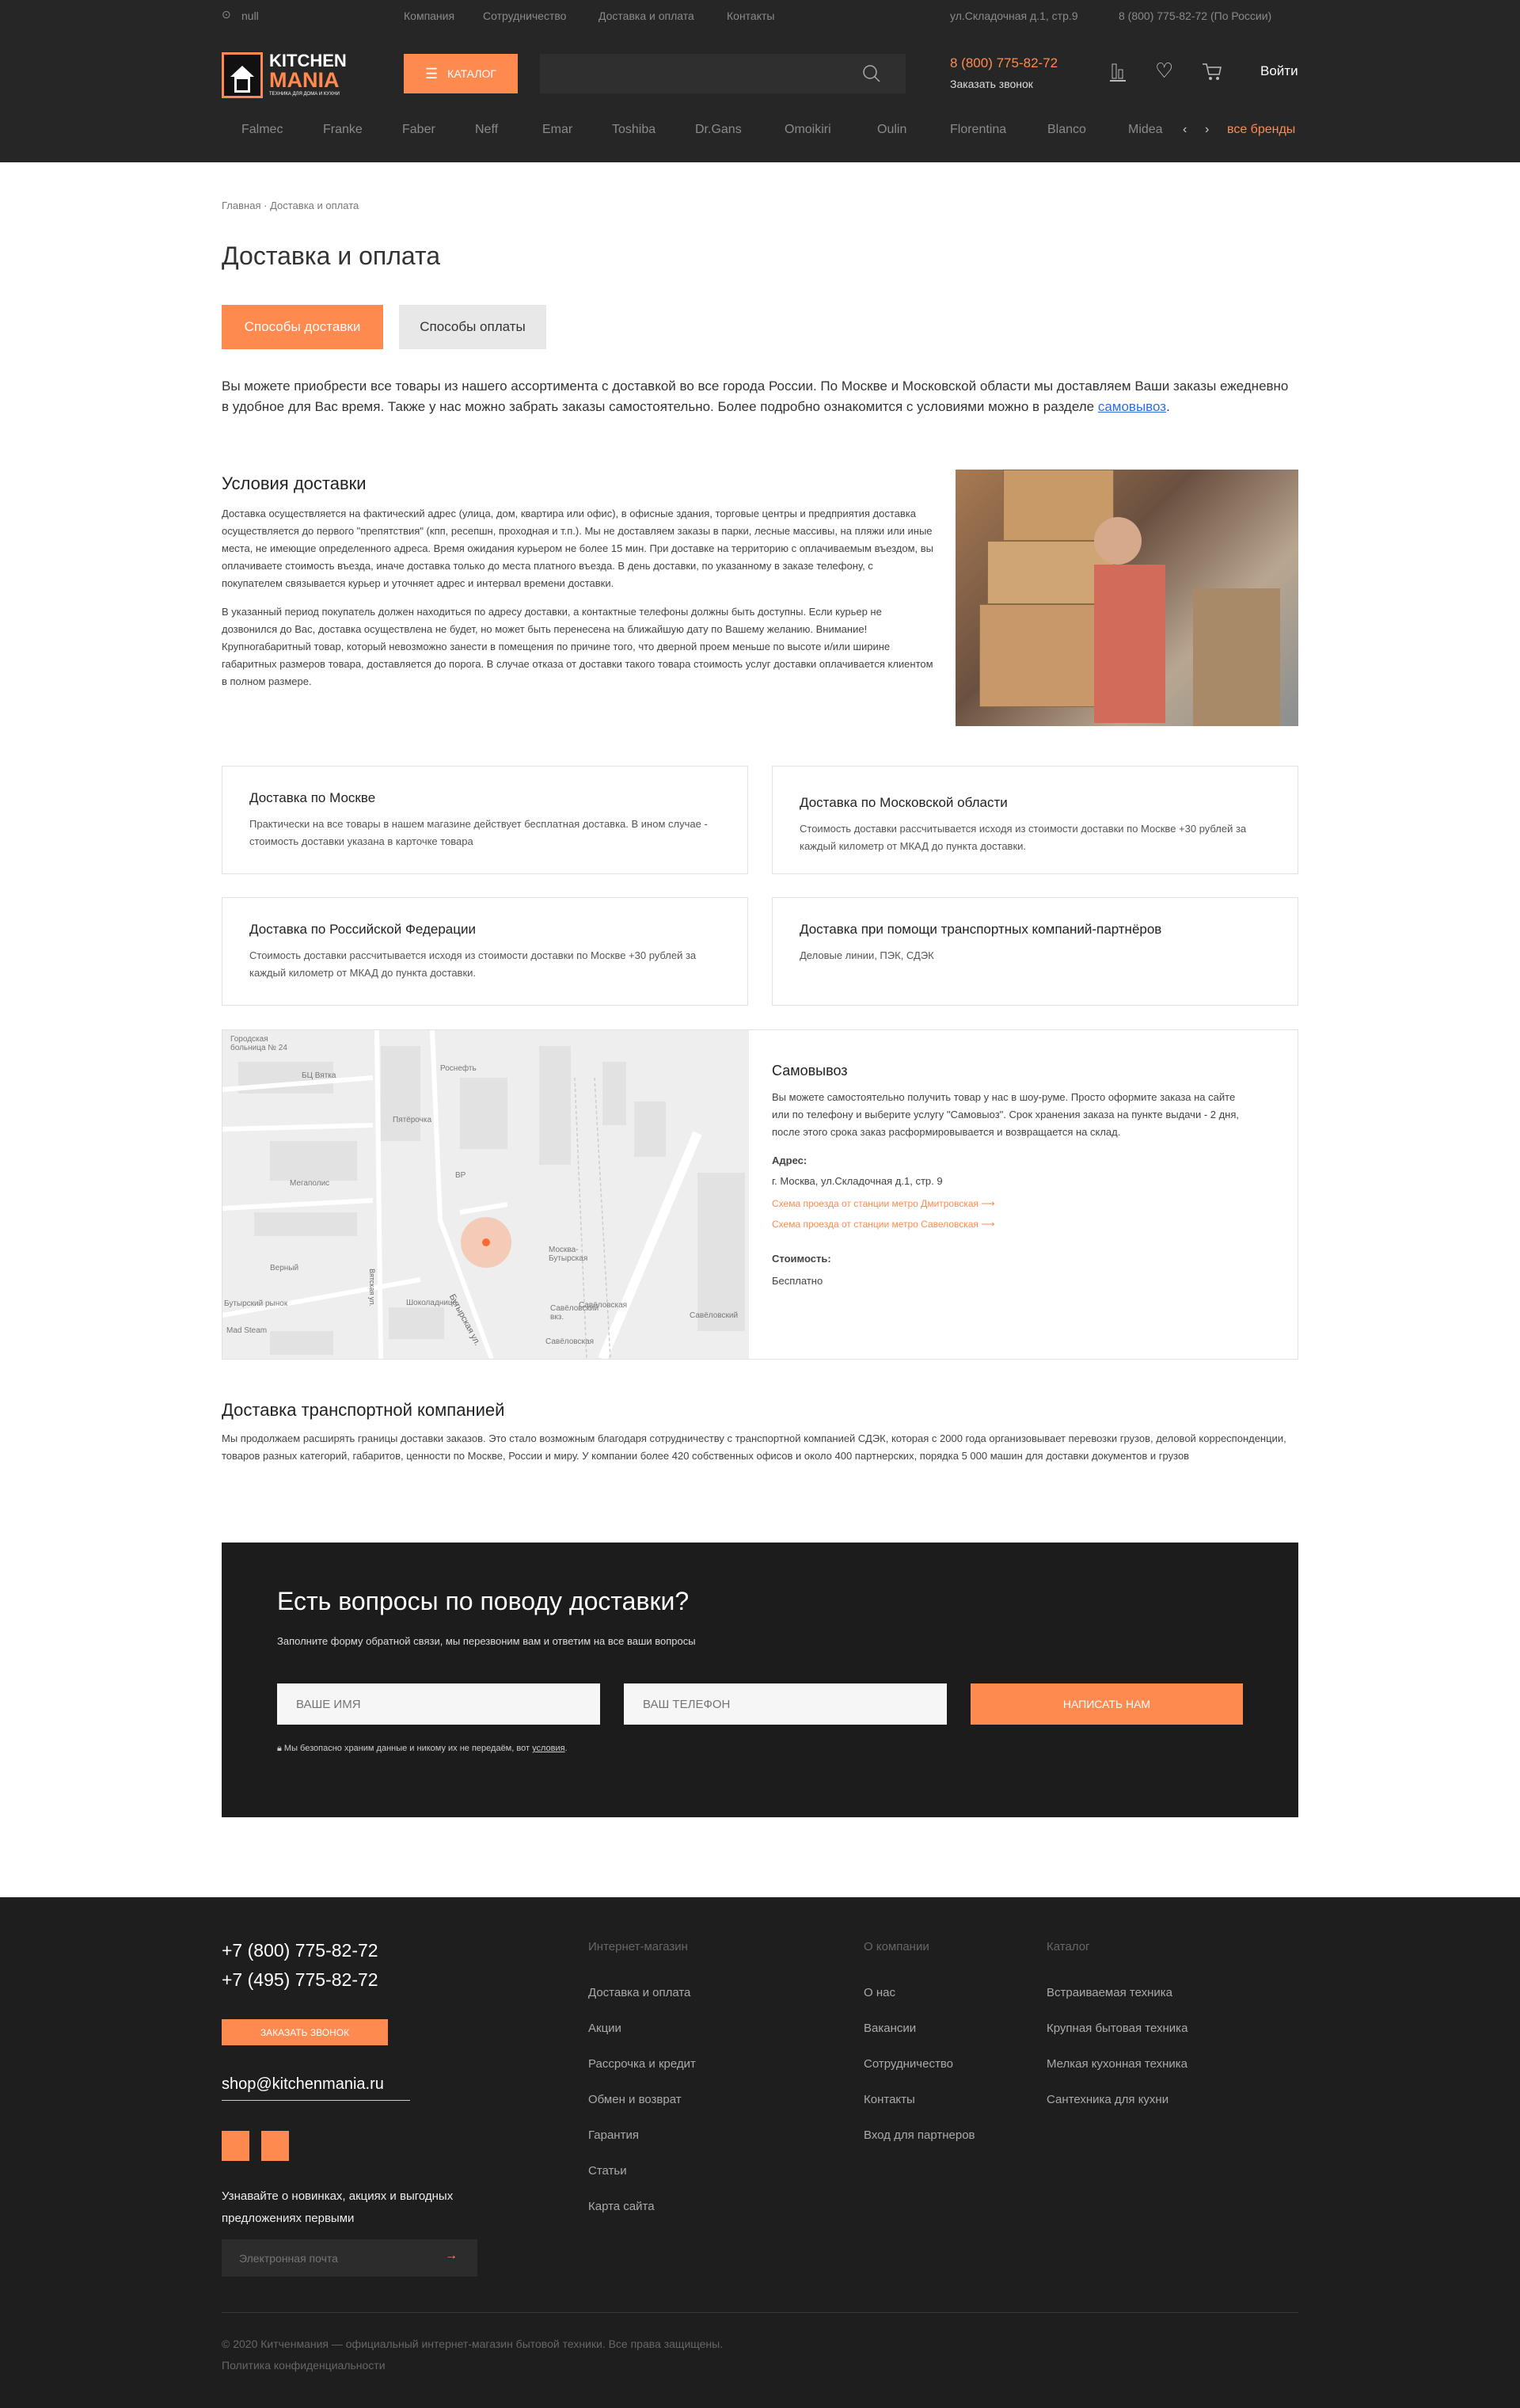  What do you see at coordinates (801, 1259) in the screenshot?
I see `cost-label: Стоимость:` at bounding box center [801, 1259].